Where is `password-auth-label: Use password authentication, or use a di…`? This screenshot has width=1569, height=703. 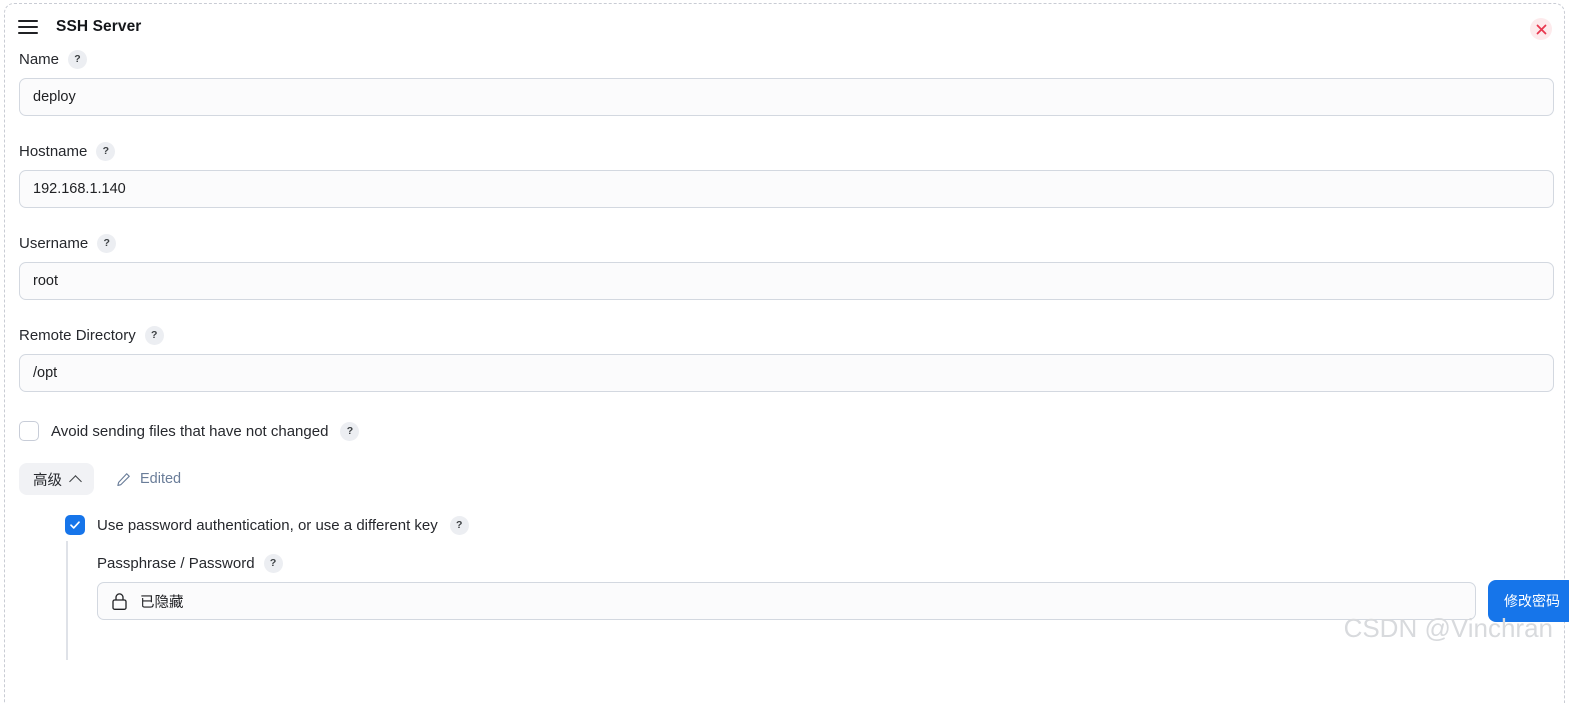 password-auth-label: Use password authentication, or use a di… is located at coordinates (267, 525).